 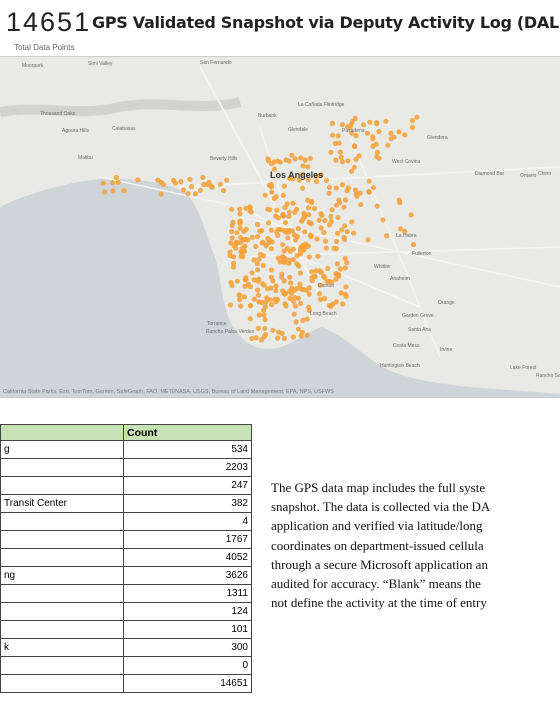 I want to click on table-header-count: Count, so click(x=187, y=432).